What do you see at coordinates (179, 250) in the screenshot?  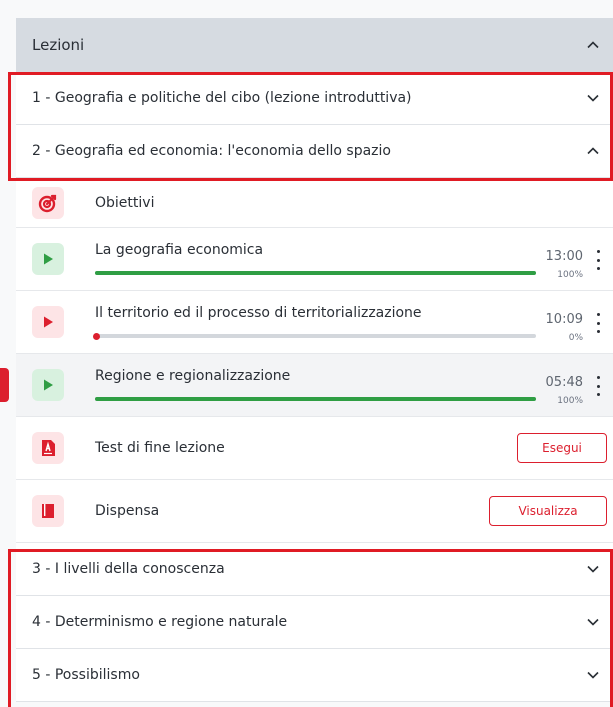 I see `lesson-item-label: La geografia economica` at bounding box center [179, 250].